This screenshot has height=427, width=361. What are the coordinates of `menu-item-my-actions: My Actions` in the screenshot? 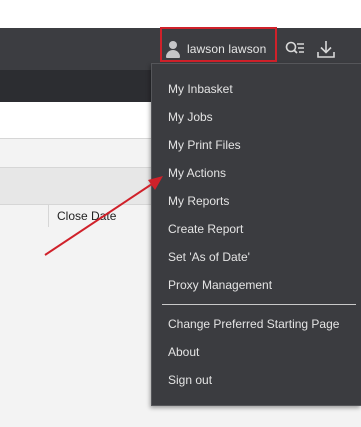 It's located at (197, 173).